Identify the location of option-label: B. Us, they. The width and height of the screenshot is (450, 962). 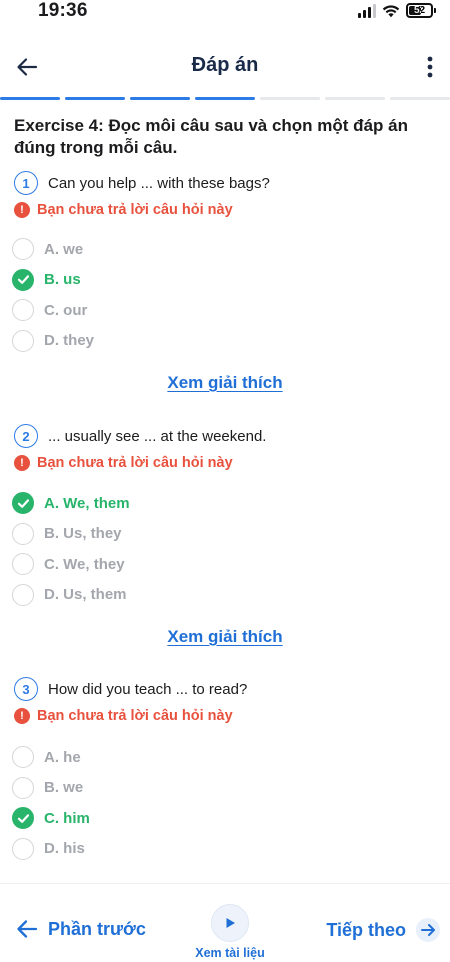
(83, 534).